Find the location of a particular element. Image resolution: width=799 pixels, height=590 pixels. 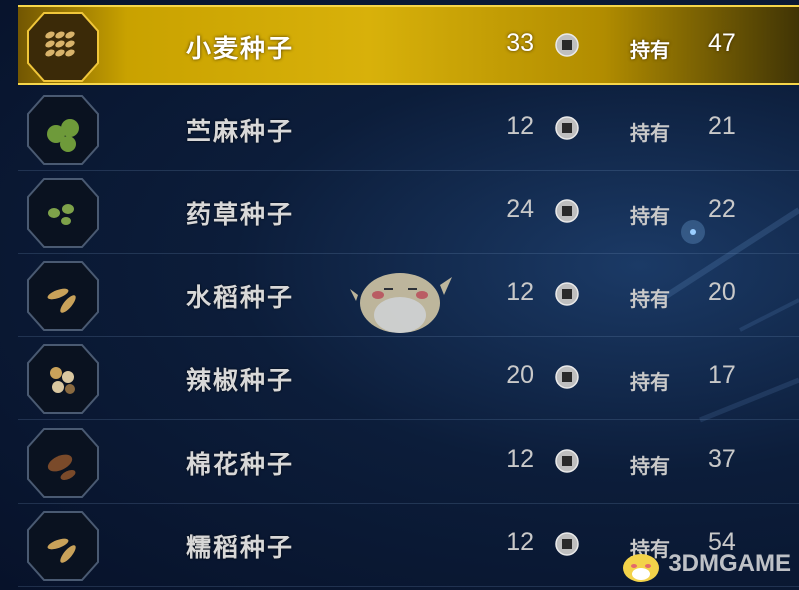

ramie-seeds-icon is located at coordinates (63, 130).